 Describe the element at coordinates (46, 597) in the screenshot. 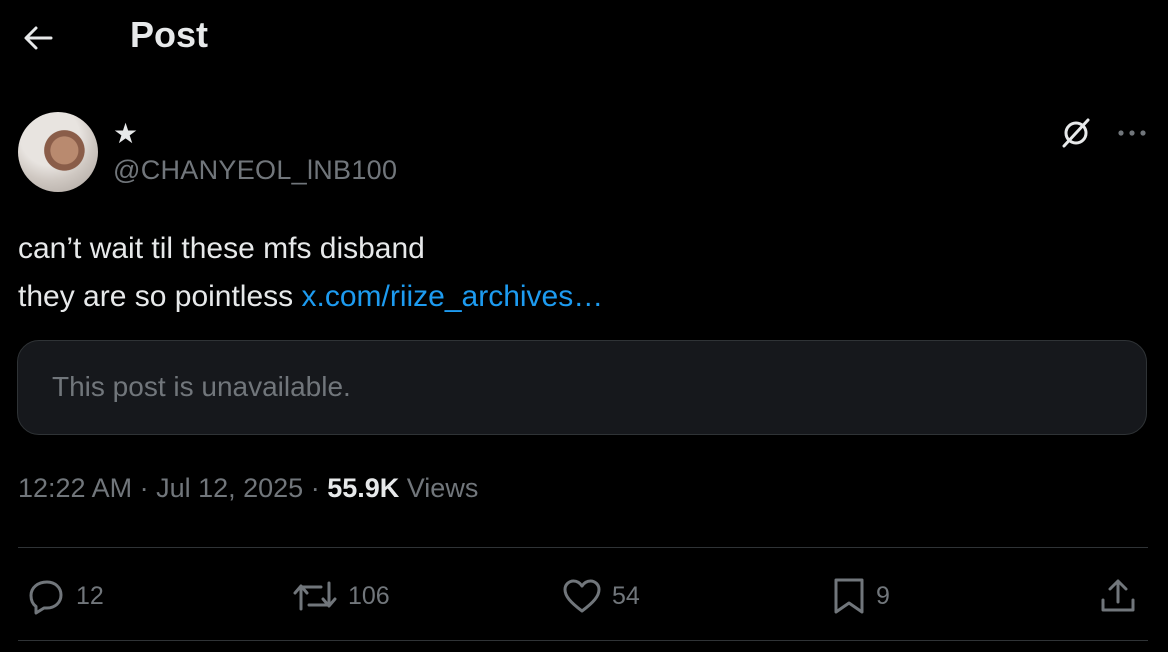

I see `reply-icon` at that location.